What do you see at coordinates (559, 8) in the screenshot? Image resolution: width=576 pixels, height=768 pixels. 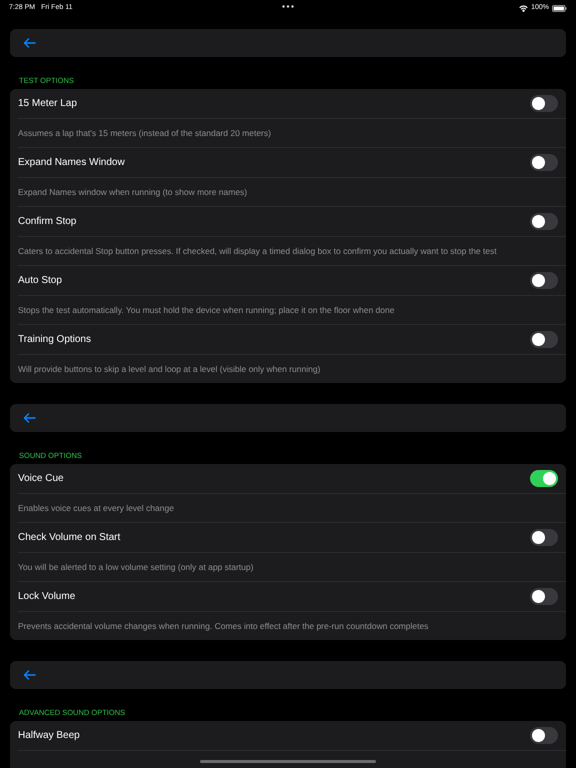 I see `battery-icon` at bounding box center [559, 8].